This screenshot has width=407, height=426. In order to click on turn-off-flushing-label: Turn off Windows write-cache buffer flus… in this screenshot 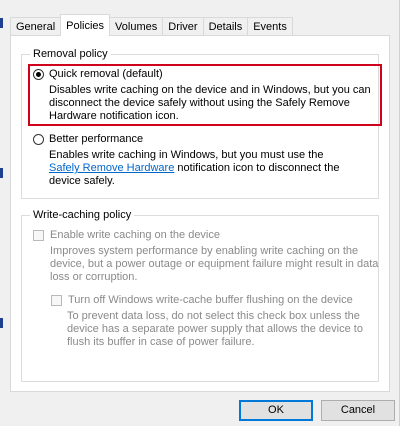, I will do `click(210, 300)`.